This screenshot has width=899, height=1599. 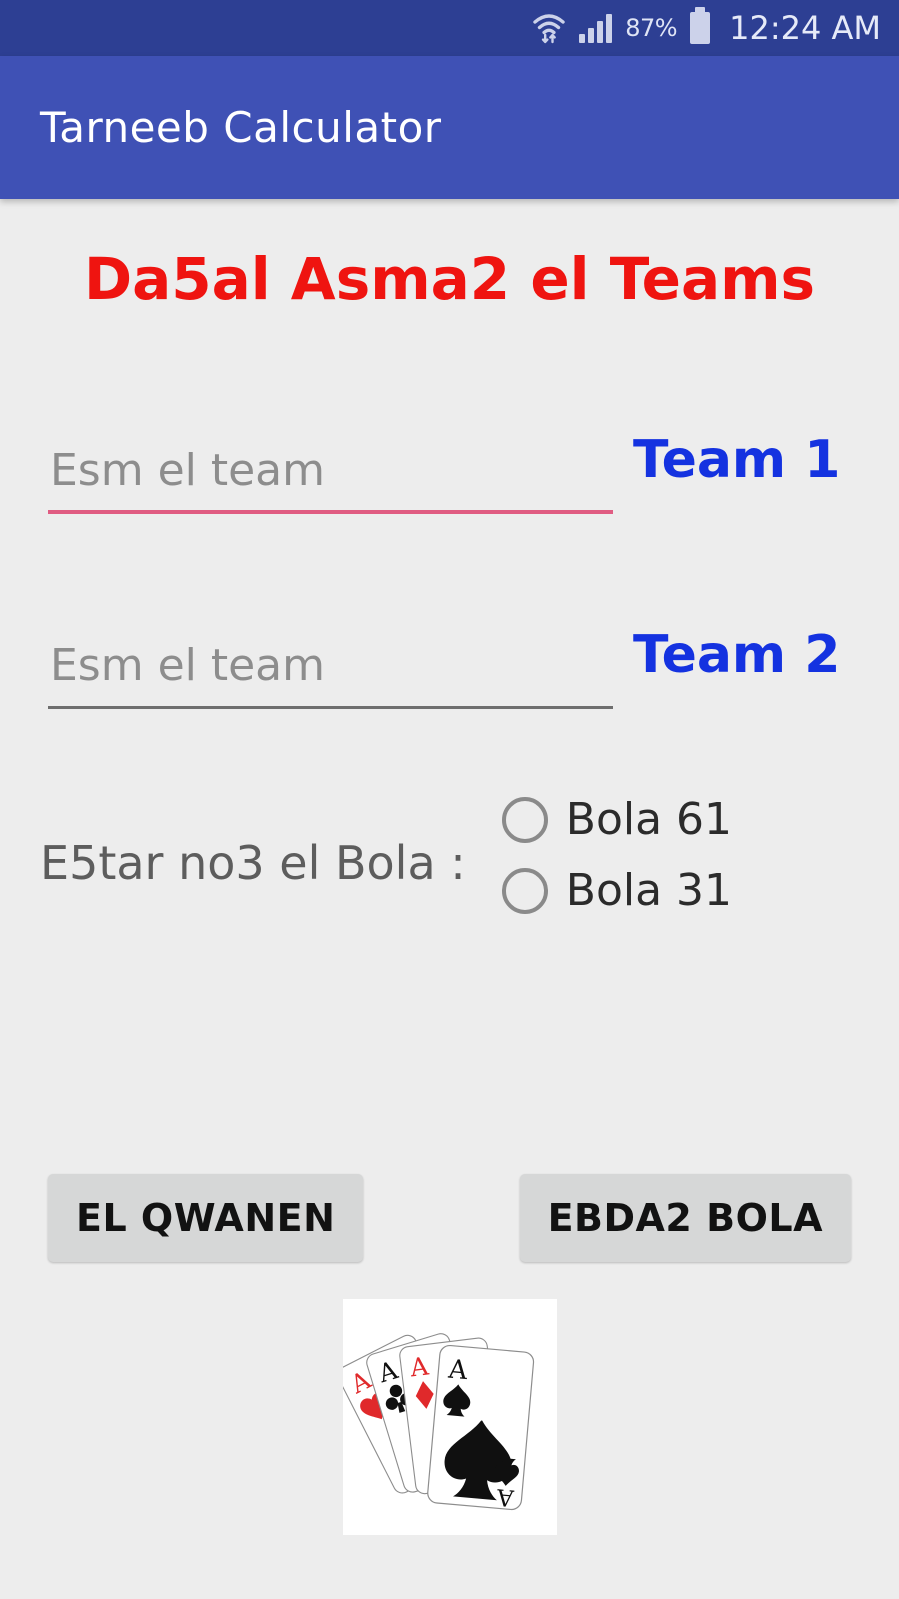 I want to click on radio-label-bola-31: Bola 31, so click(x=649, y=890).